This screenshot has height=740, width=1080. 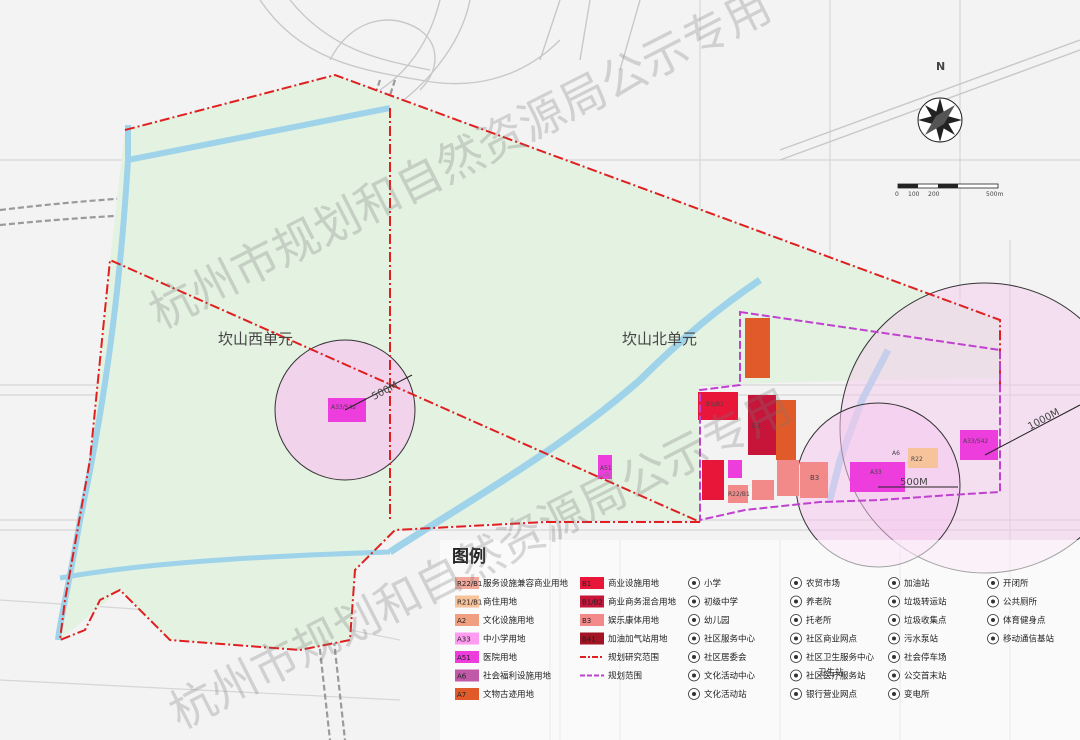 What do you see at coordinates (894, 620) in the screenshot?
I see `waste-collection-icon-glyph` at bounding box center [894, 620].